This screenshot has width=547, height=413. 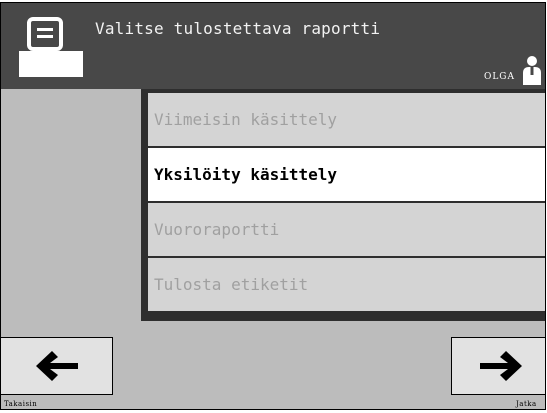 What do you see at coordinates (346, 174) in the screenshot?
I see `menu-item-itemized: Yksilöity käsittely` at bounding box center [346, 174].